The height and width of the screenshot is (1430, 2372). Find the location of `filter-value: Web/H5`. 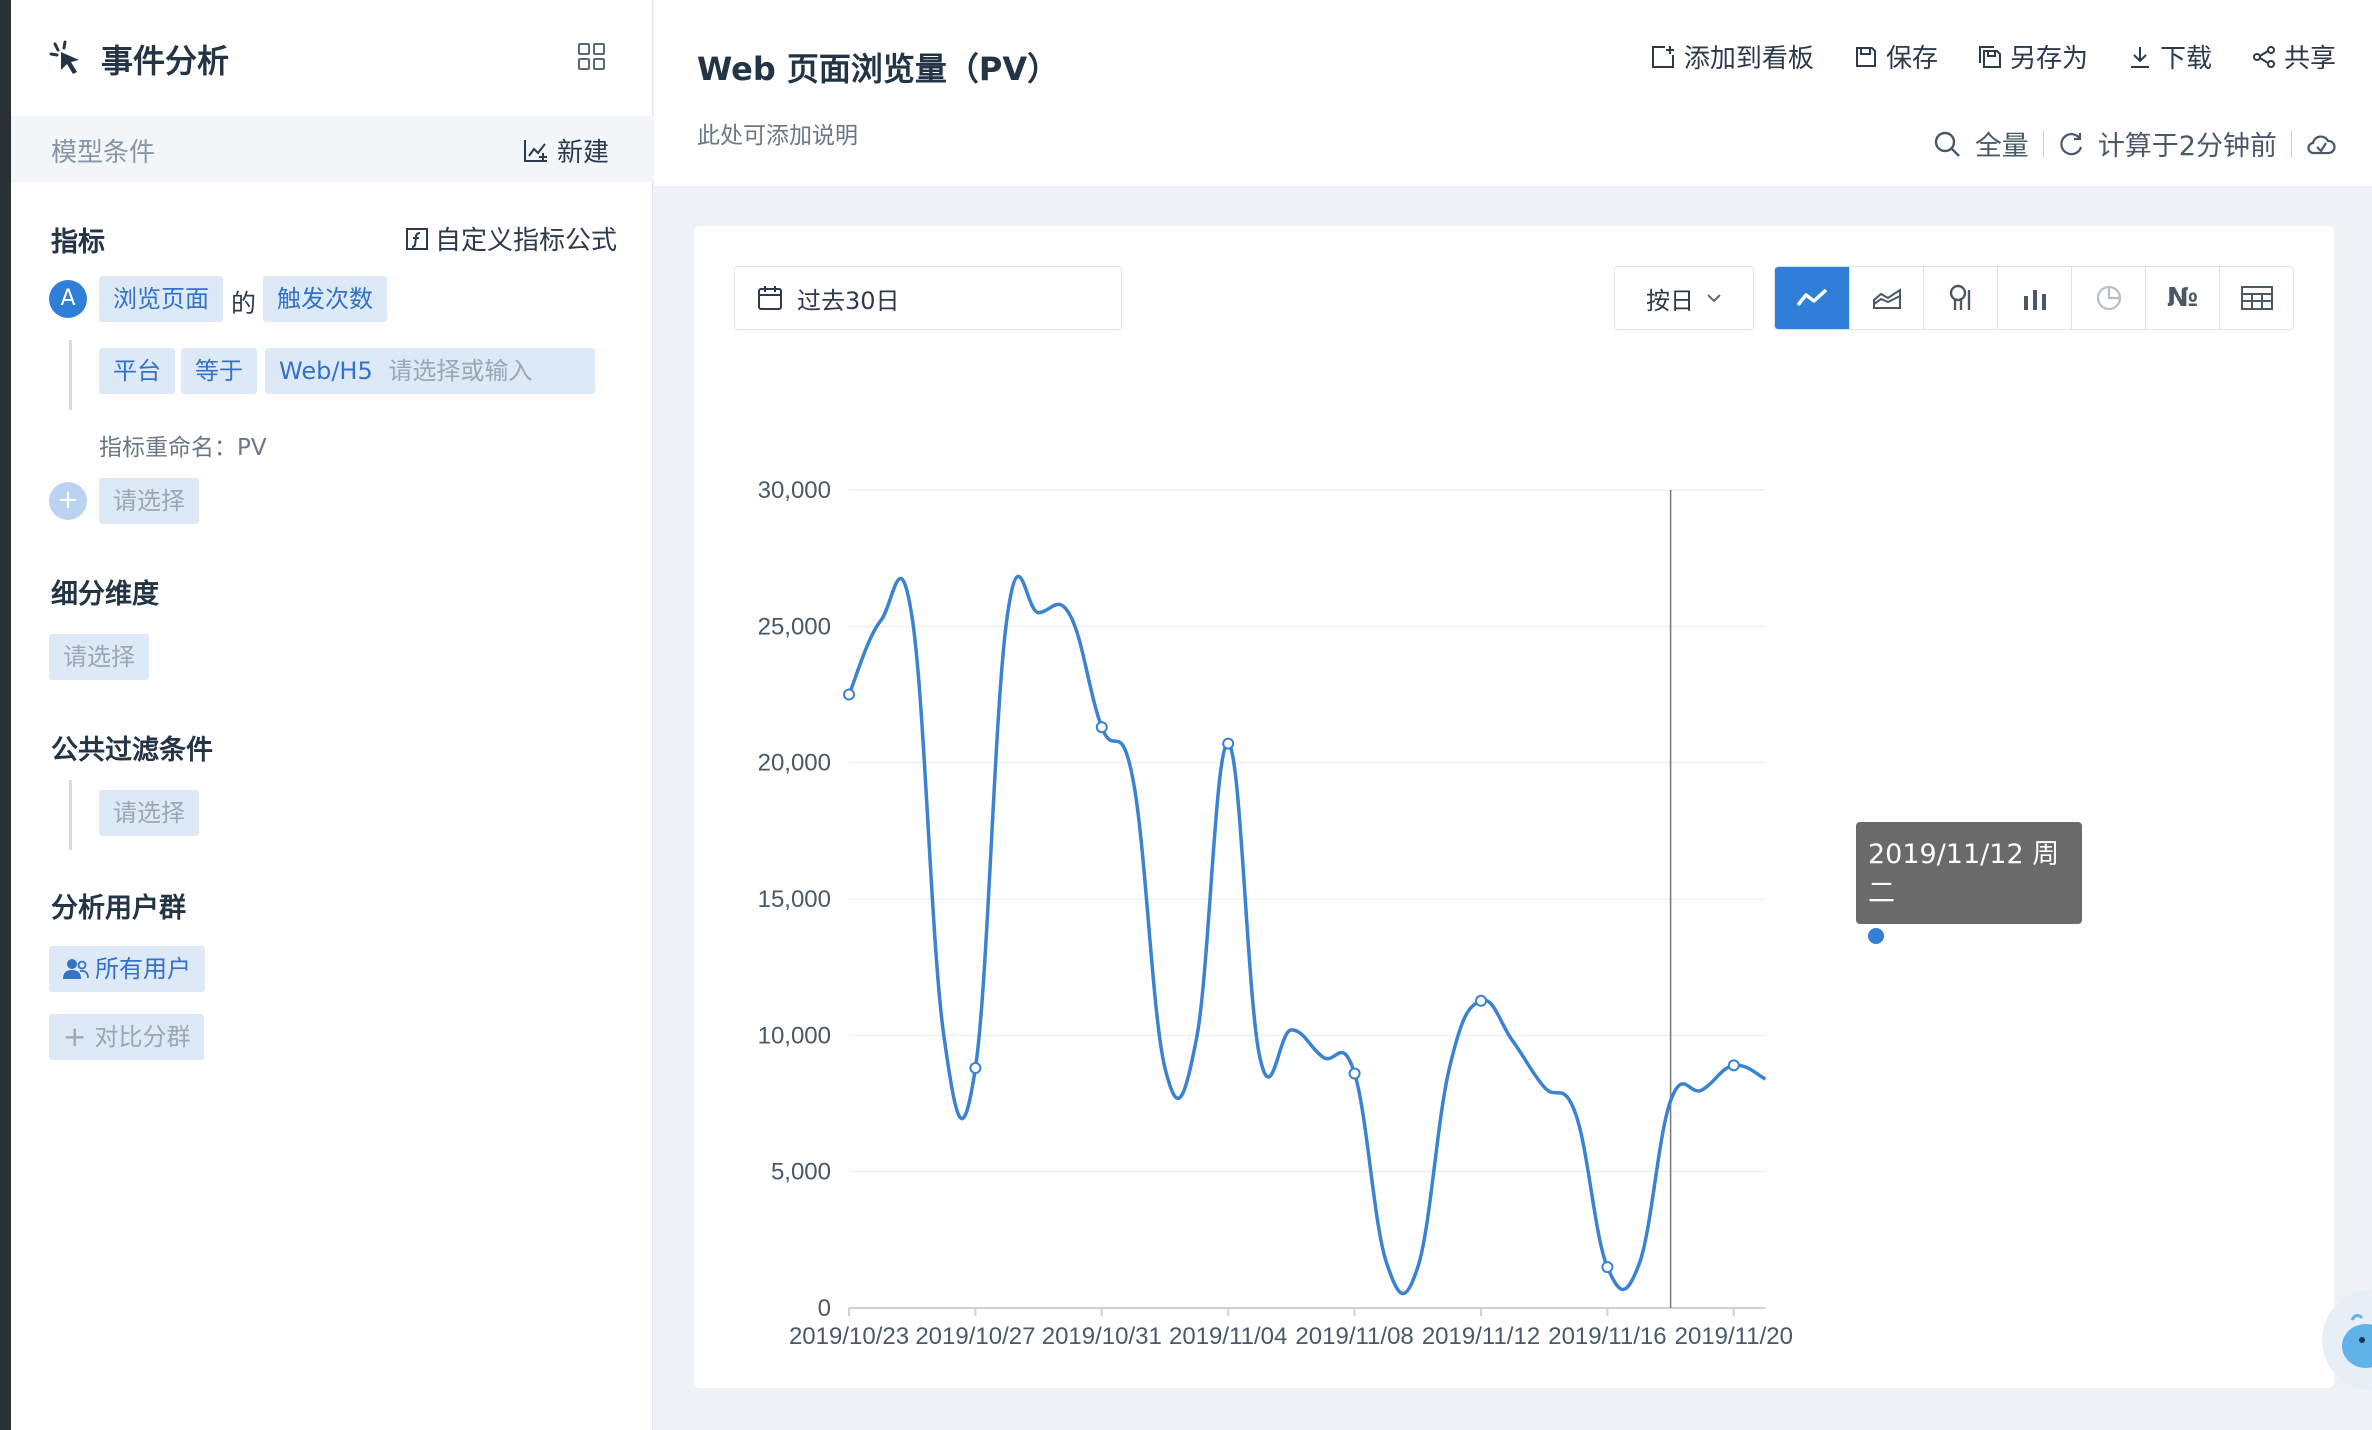

filter-value: Web/H5 is located at coordinates (326, 371).